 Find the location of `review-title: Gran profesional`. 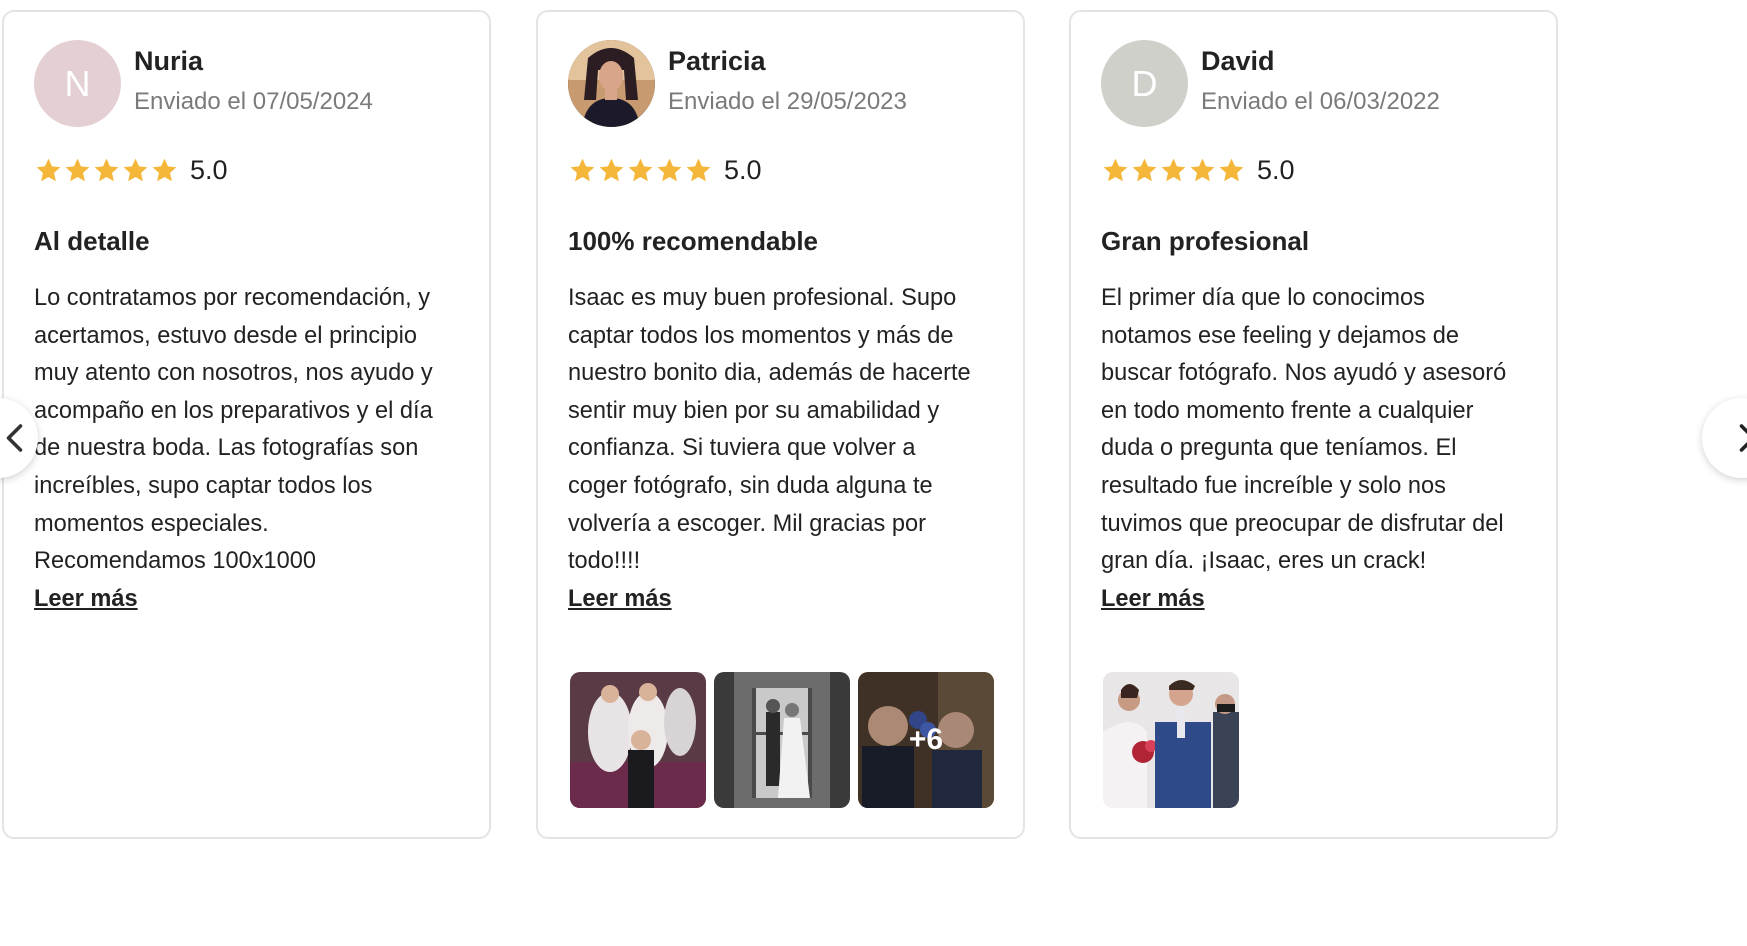

review-title: Gran profesional is located at coordinates (1205, 241).